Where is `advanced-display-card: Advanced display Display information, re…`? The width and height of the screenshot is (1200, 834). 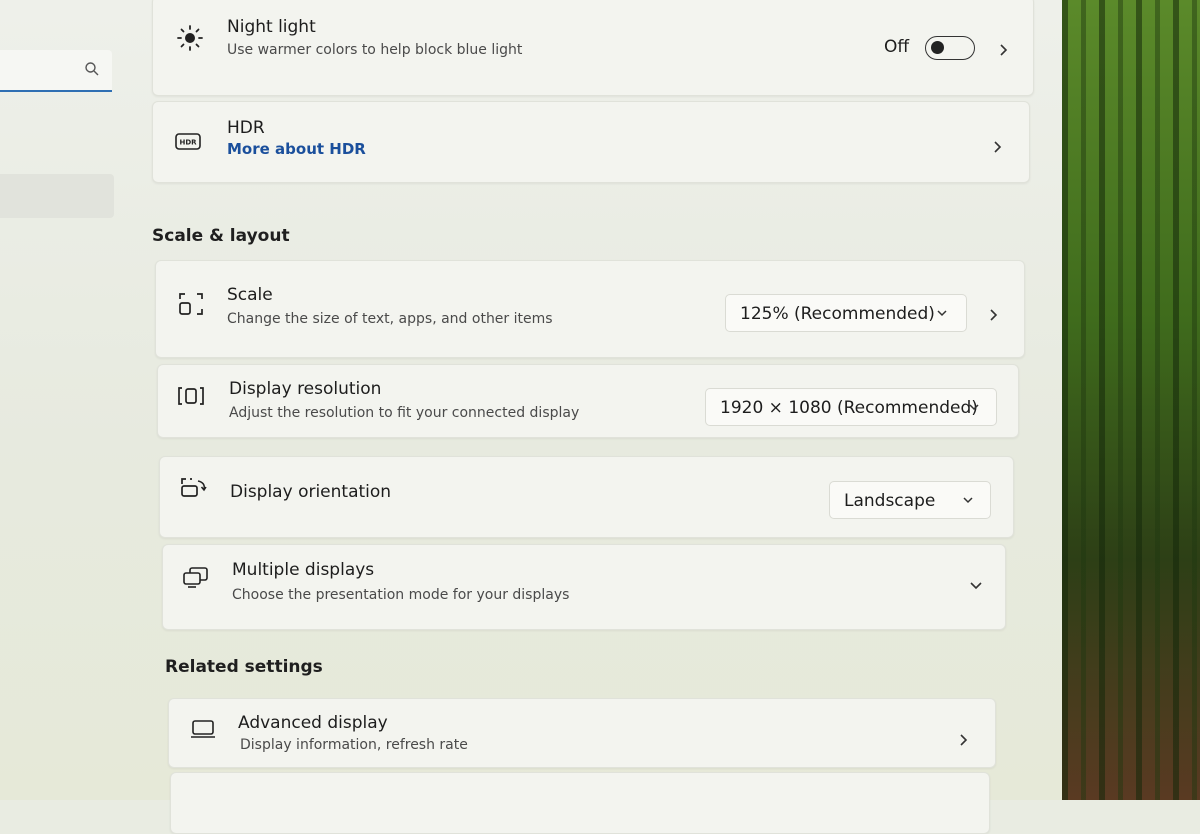 advanced-display-card: Advanced display Display information, re… is located at coordinates (582, 733).